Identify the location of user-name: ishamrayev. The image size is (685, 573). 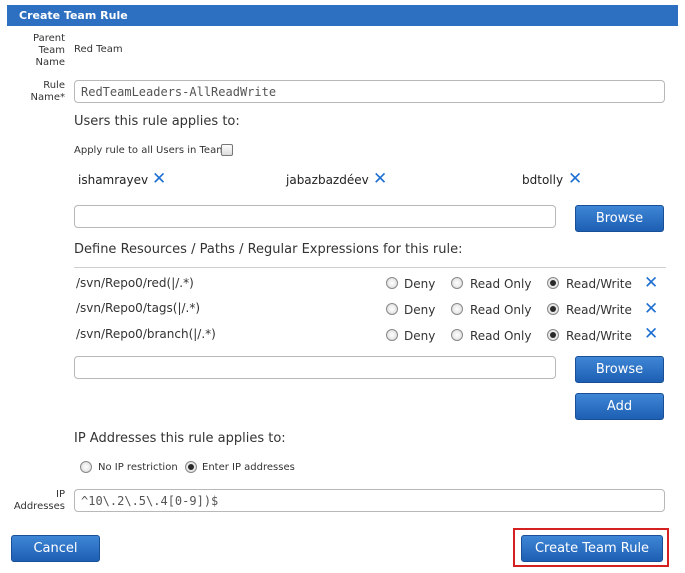
(113, 180).